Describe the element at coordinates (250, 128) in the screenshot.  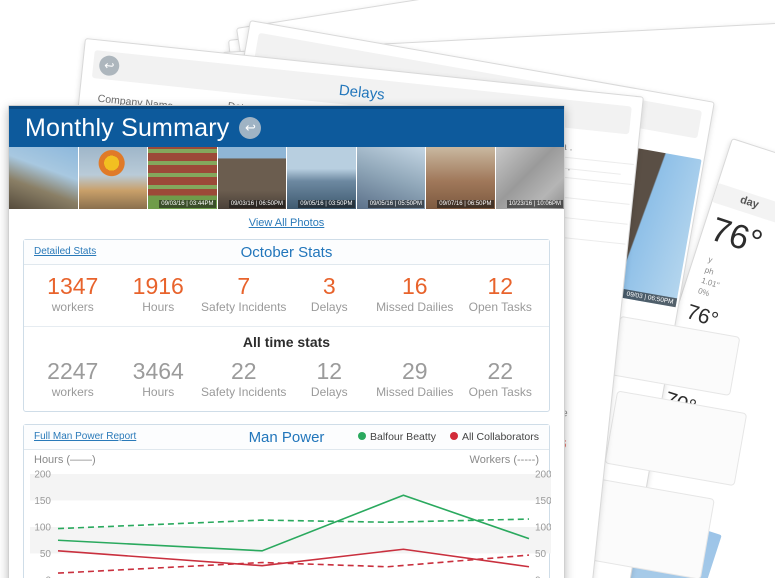
I see `back-icon: ↩` at that location.